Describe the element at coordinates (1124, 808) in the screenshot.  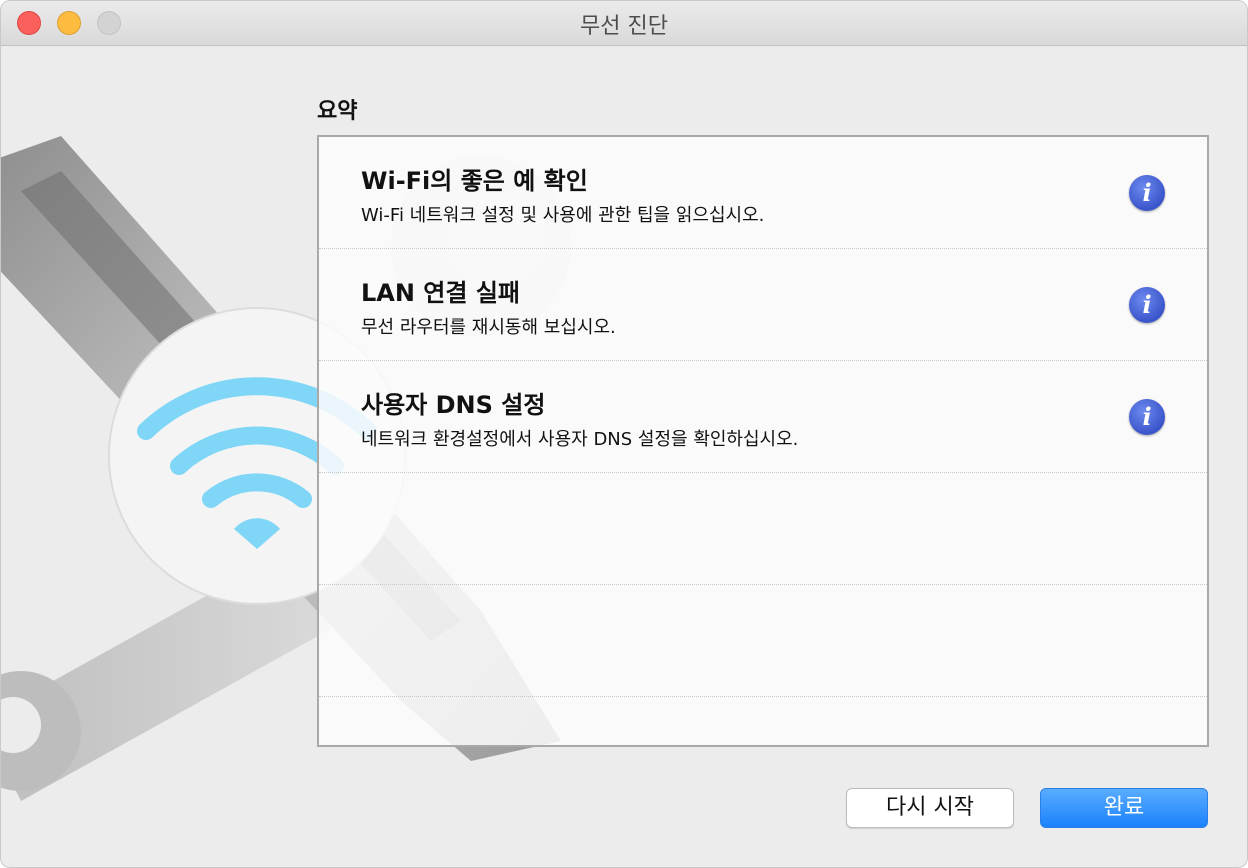
I see `done-button: 완료` at that location.